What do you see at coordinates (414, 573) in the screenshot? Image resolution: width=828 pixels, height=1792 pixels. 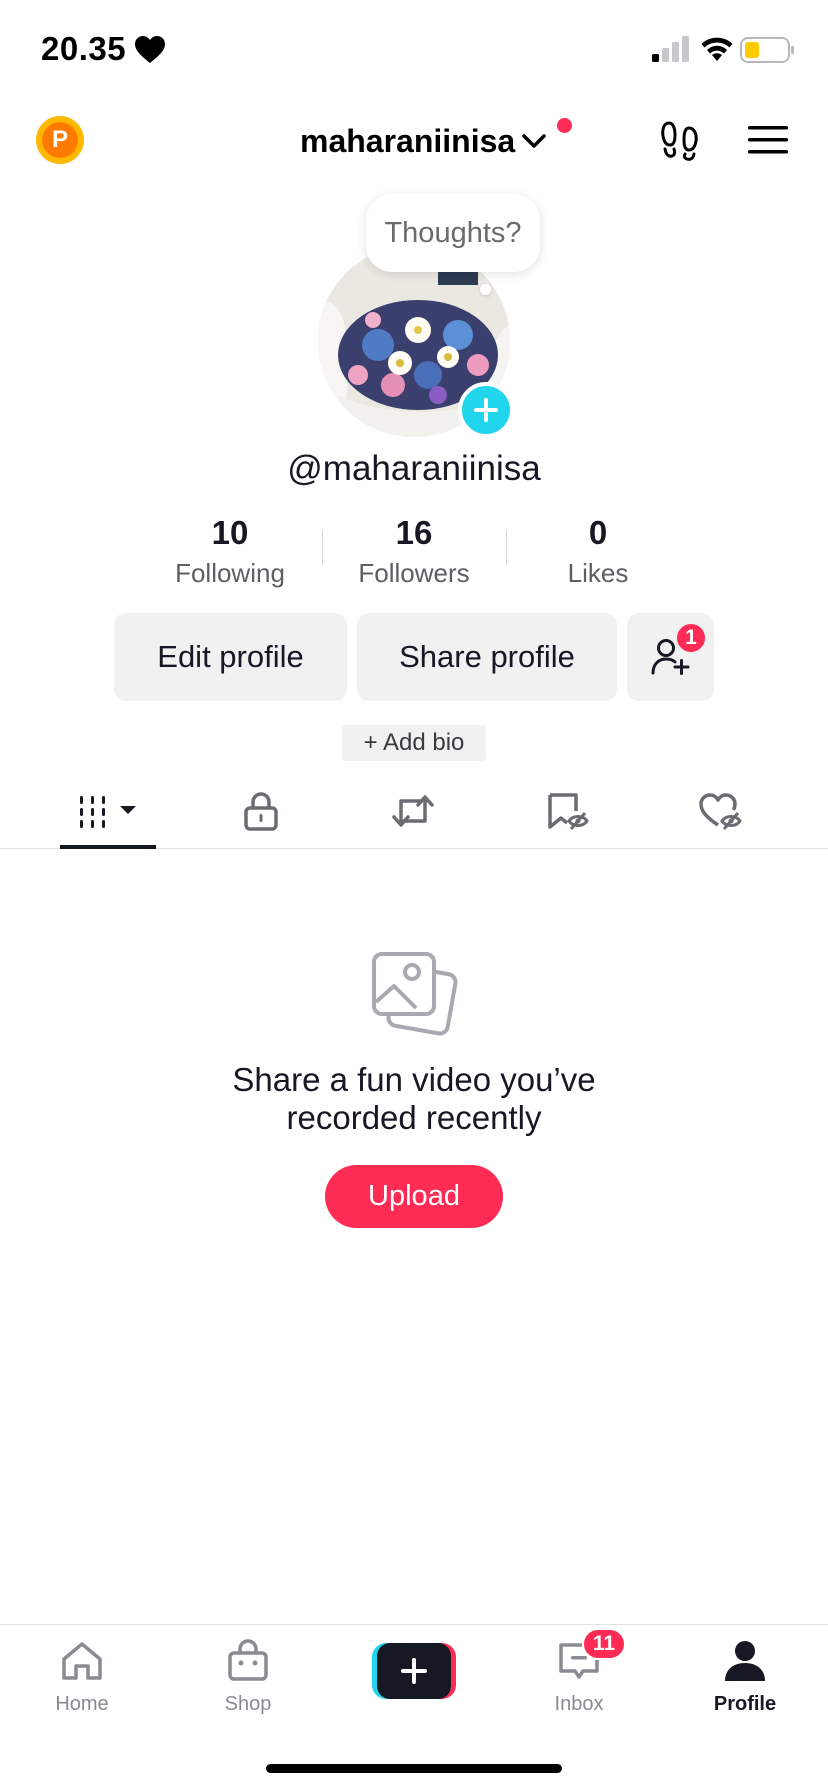 I see `stat-label: Followers` at bounding box center [414, 573].